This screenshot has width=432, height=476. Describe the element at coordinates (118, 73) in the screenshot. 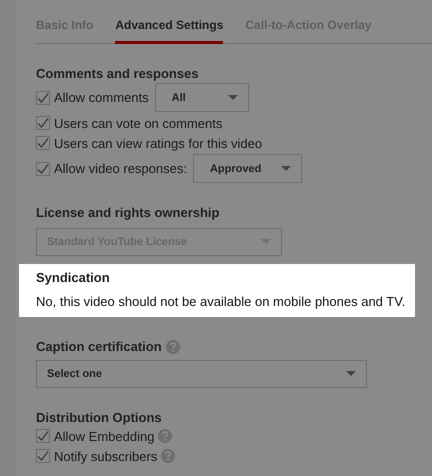

I see `section-heading: Comments and responses` at that location.